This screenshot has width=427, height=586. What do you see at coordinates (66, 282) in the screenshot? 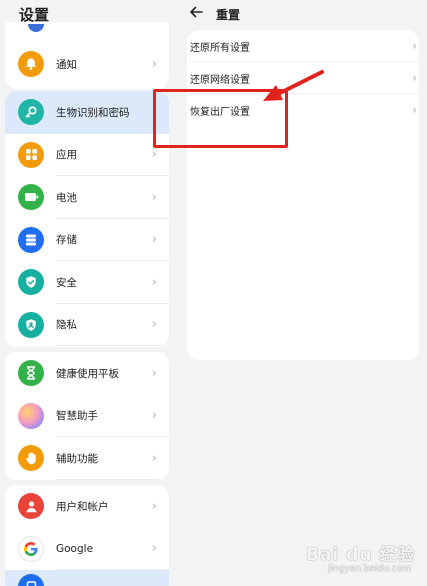
I see `sidebar-item-label: 安全` at bounding box center [66, 282].